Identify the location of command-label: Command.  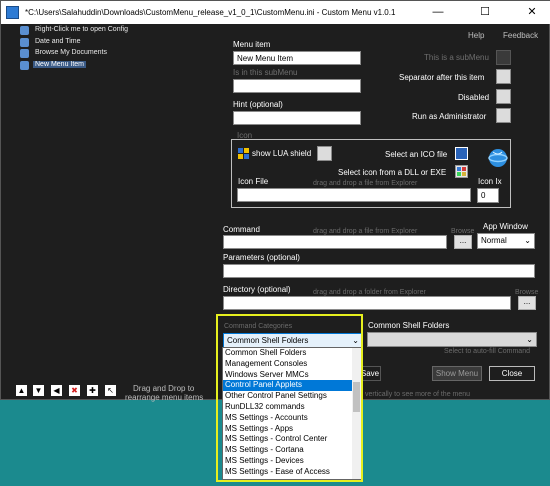
(241, 229).